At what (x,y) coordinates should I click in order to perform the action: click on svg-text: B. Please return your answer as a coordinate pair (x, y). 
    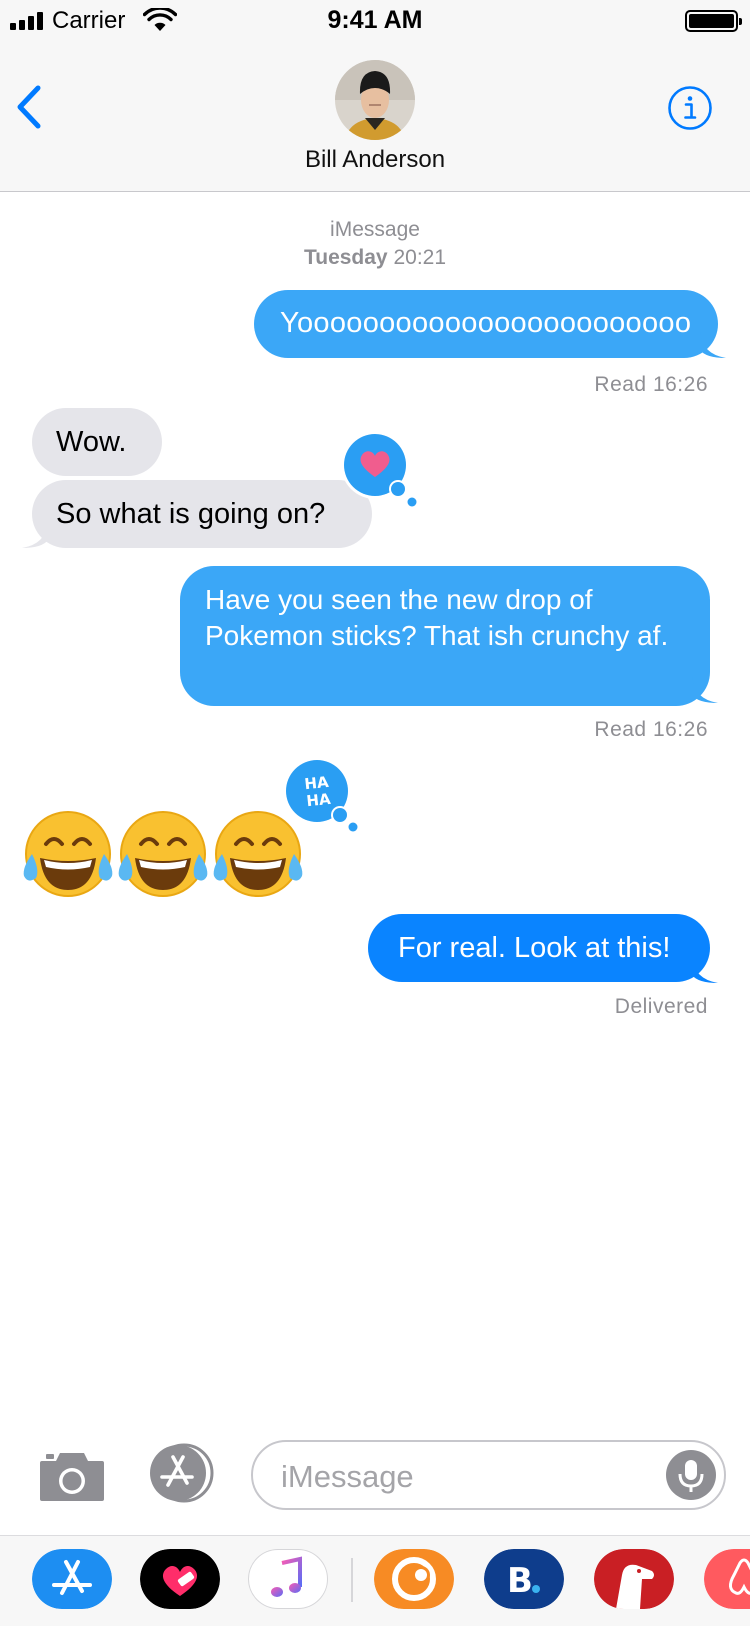
    Looking at the image, I should click on (520, 1581).